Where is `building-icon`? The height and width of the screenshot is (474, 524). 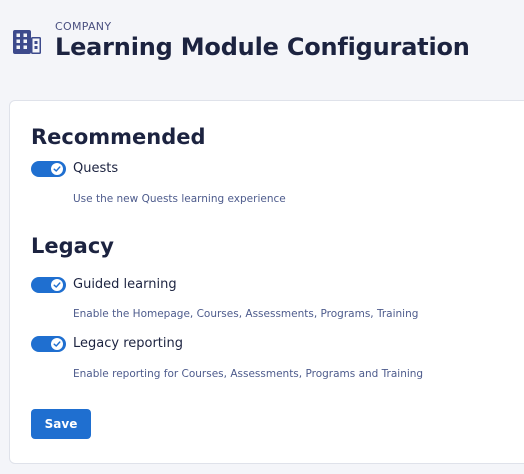 building-icon is located at coordinates (27, 42).